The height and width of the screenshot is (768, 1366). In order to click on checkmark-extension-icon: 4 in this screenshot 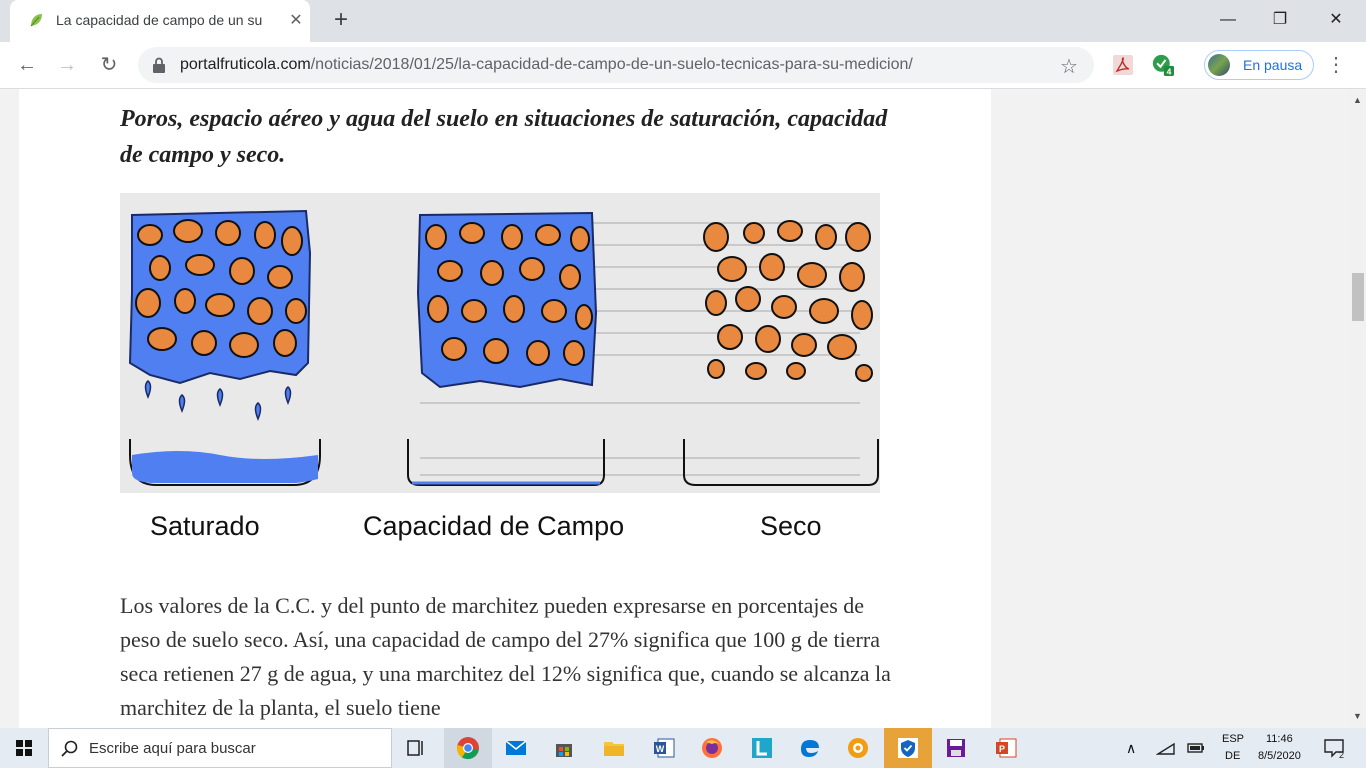, I will do `click(1163, 65)`.